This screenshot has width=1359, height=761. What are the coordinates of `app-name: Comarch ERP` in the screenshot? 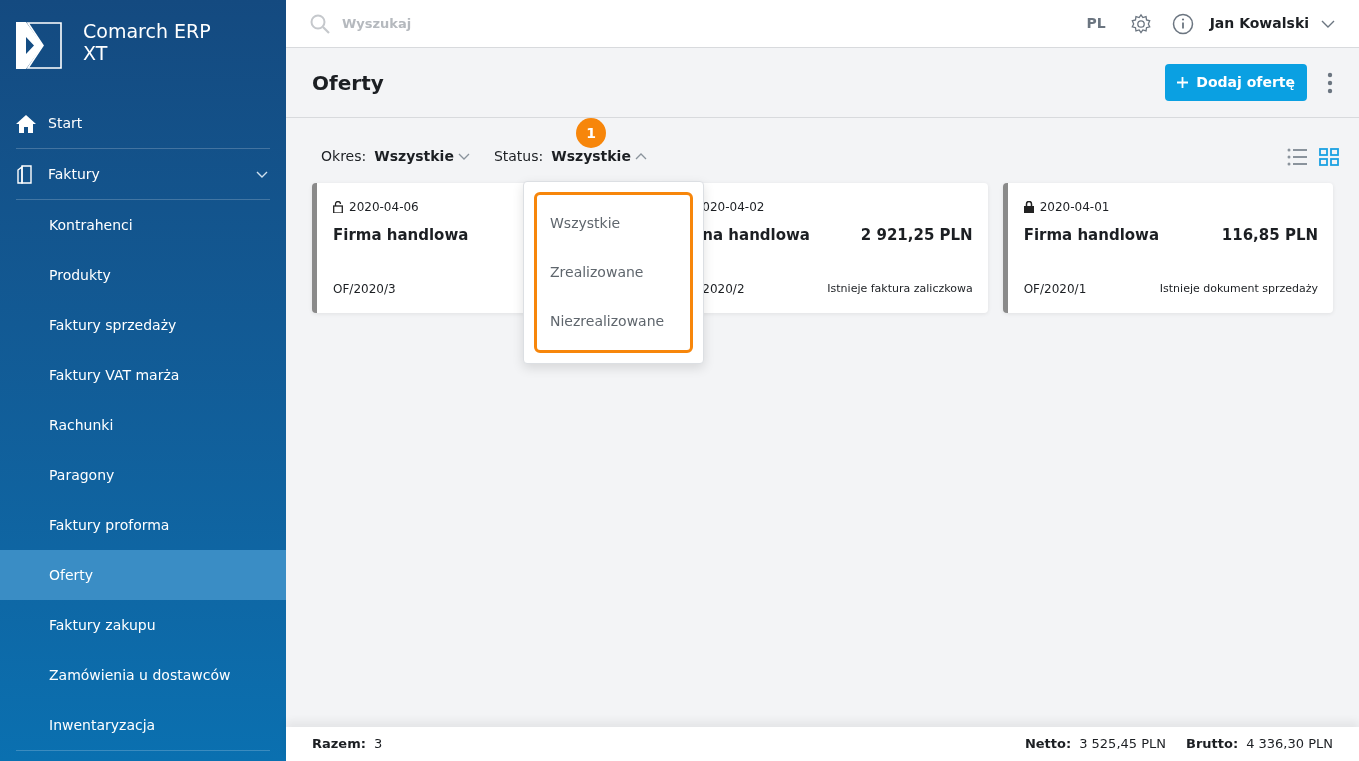 It's located at (147, 31).